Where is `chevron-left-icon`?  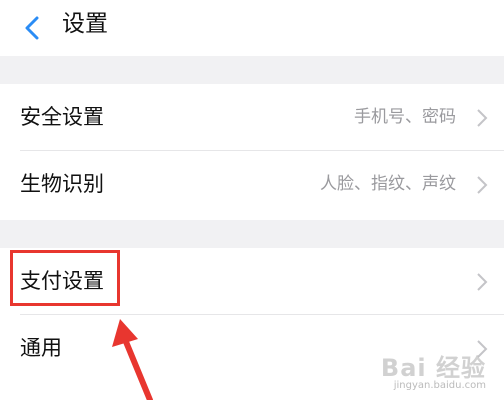 chevron-left-icon is located at coordinates (32, 28).